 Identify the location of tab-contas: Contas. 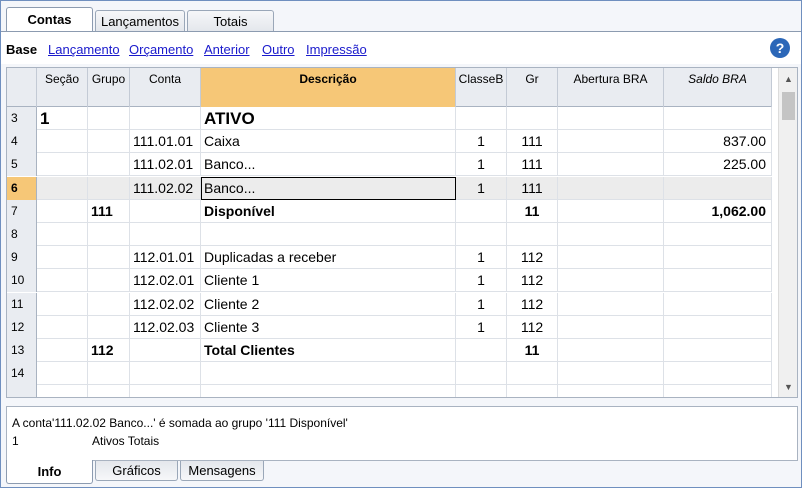
(49, 19).